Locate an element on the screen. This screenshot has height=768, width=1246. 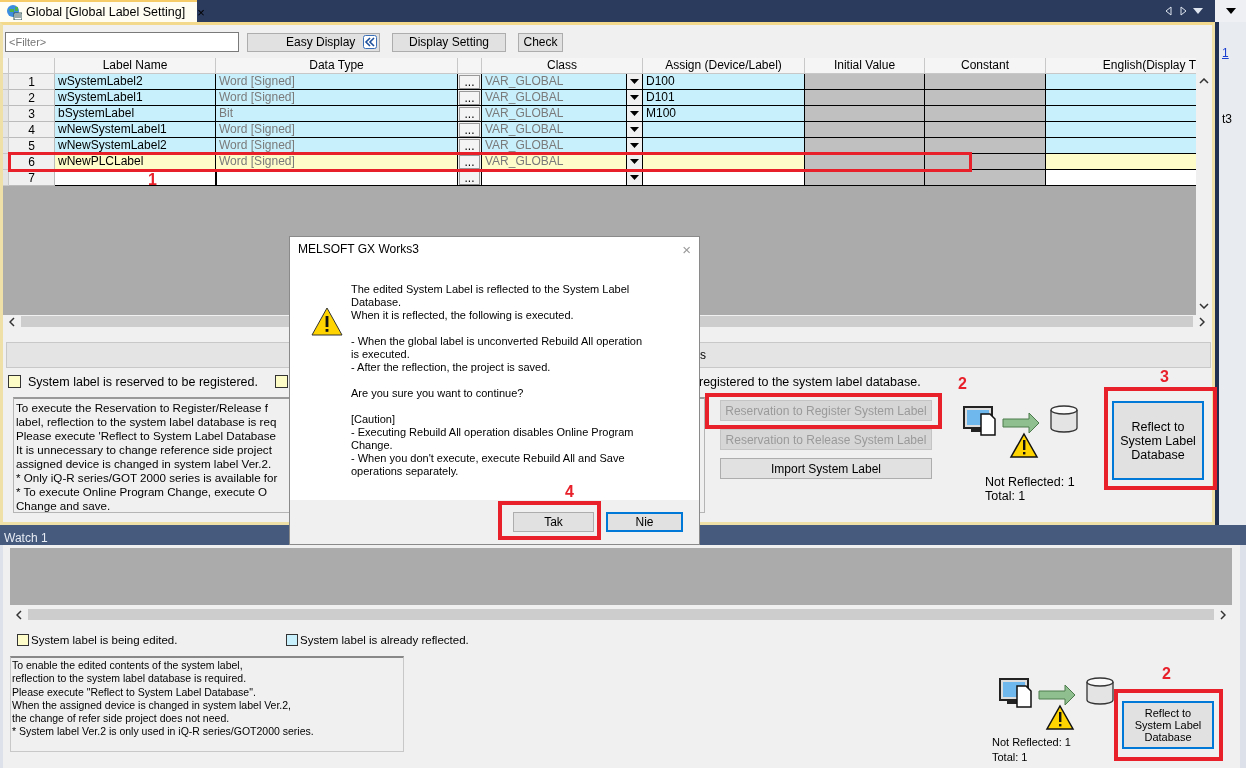
table-cell: wNewSystemLabel1 is located at coordinates (135, 130).